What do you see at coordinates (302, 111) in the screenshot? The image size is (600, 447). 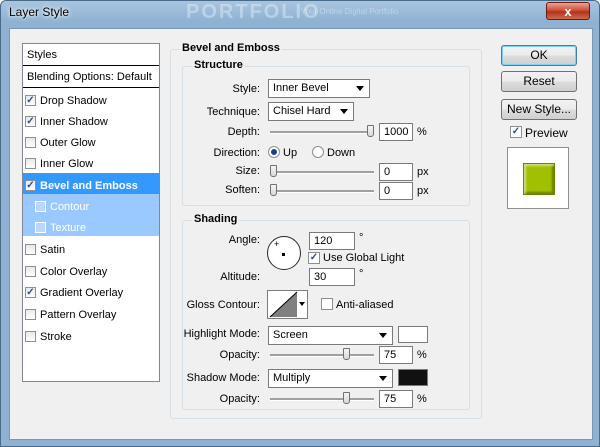 I see `technique-select-value: Chisel Hard` at bounding box center [302, 111].